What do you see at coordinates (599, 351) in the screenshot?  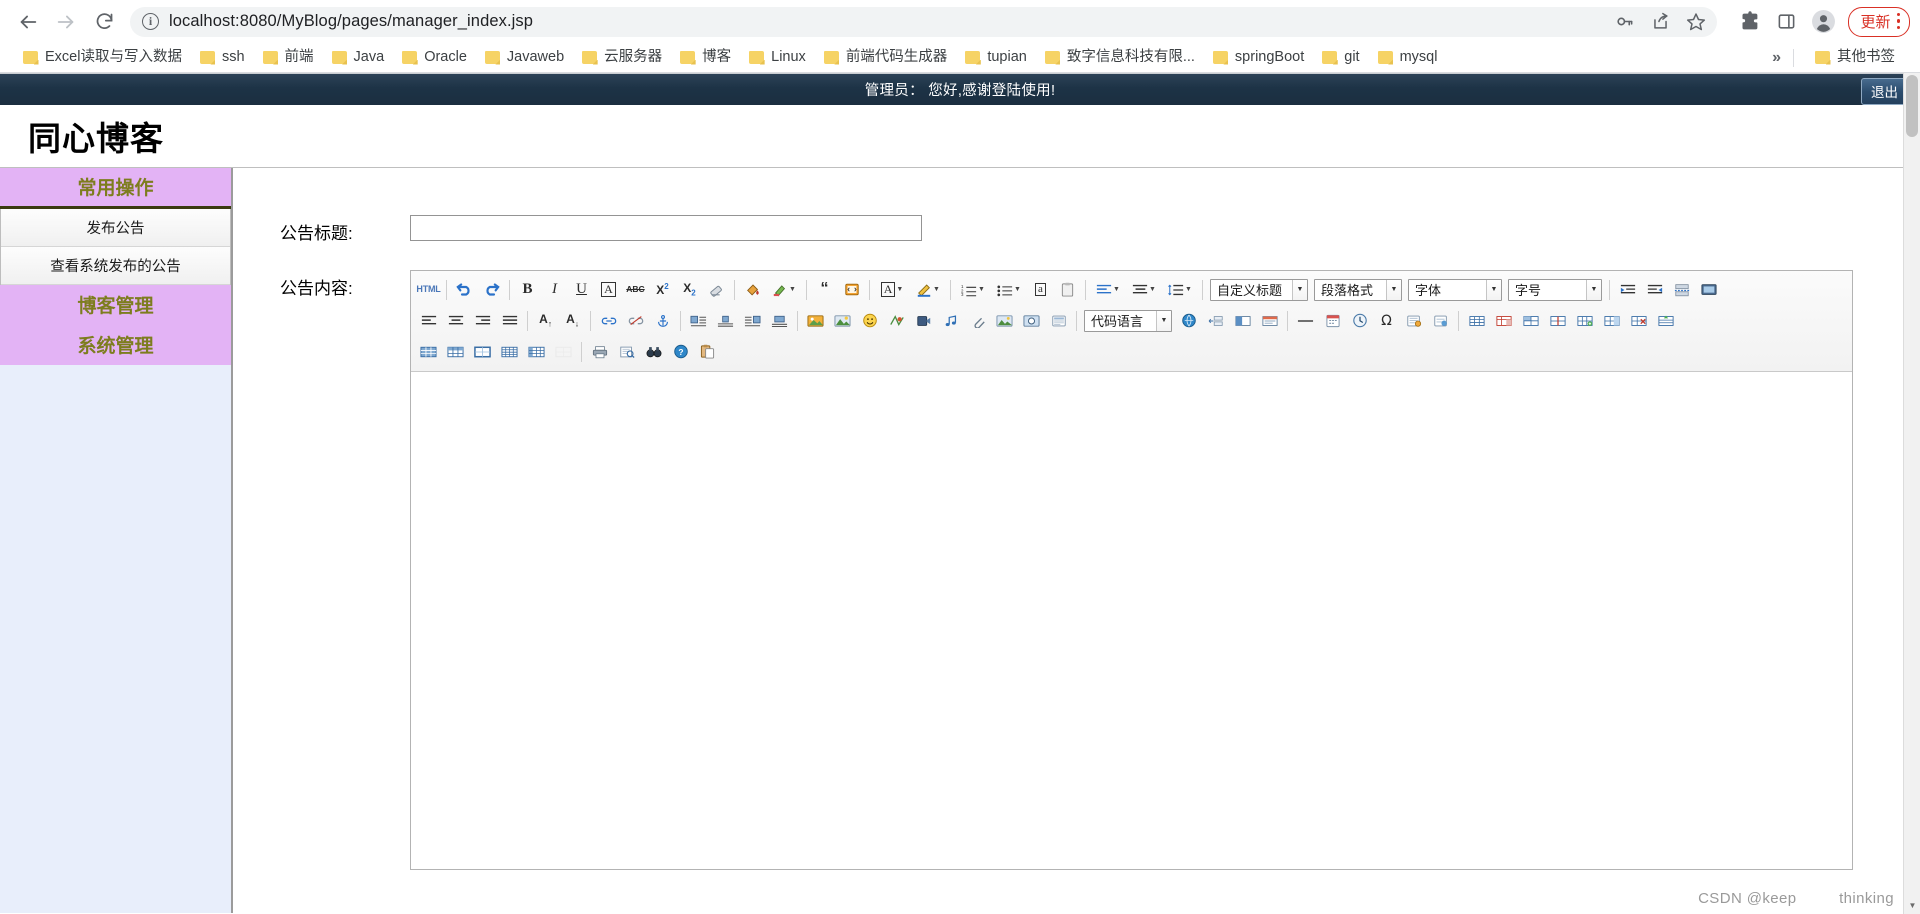 I see `print-button` at bounding box center [599, 351].